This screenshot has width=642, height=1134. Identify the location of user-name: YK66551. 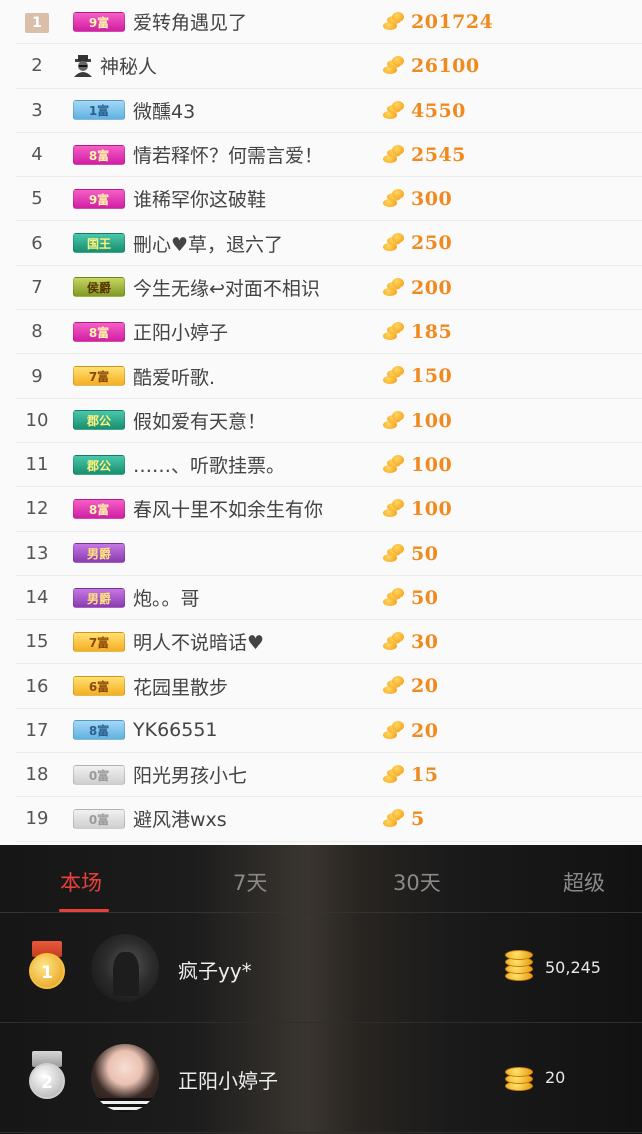
(175, 730).